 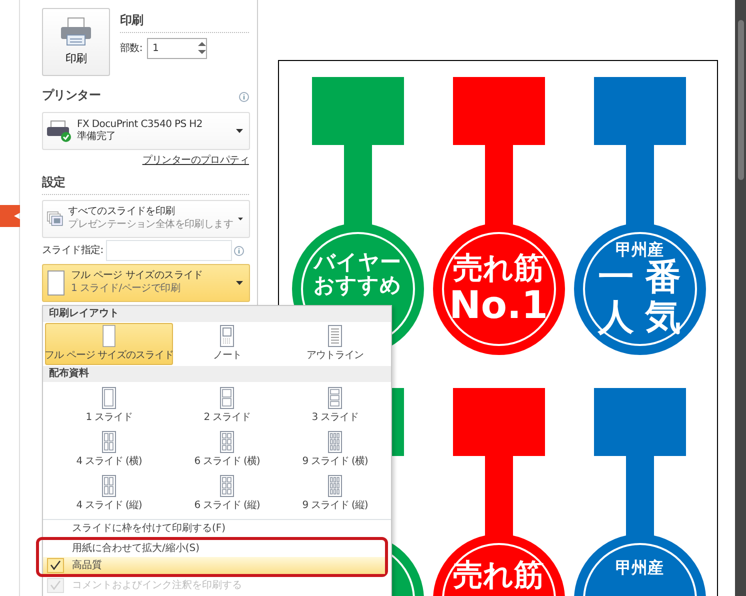 What do you see at coordinates (217, 374) in the screenshot?
I see `menu-section-heading: 配布資料` at bounding box center [217, 374].